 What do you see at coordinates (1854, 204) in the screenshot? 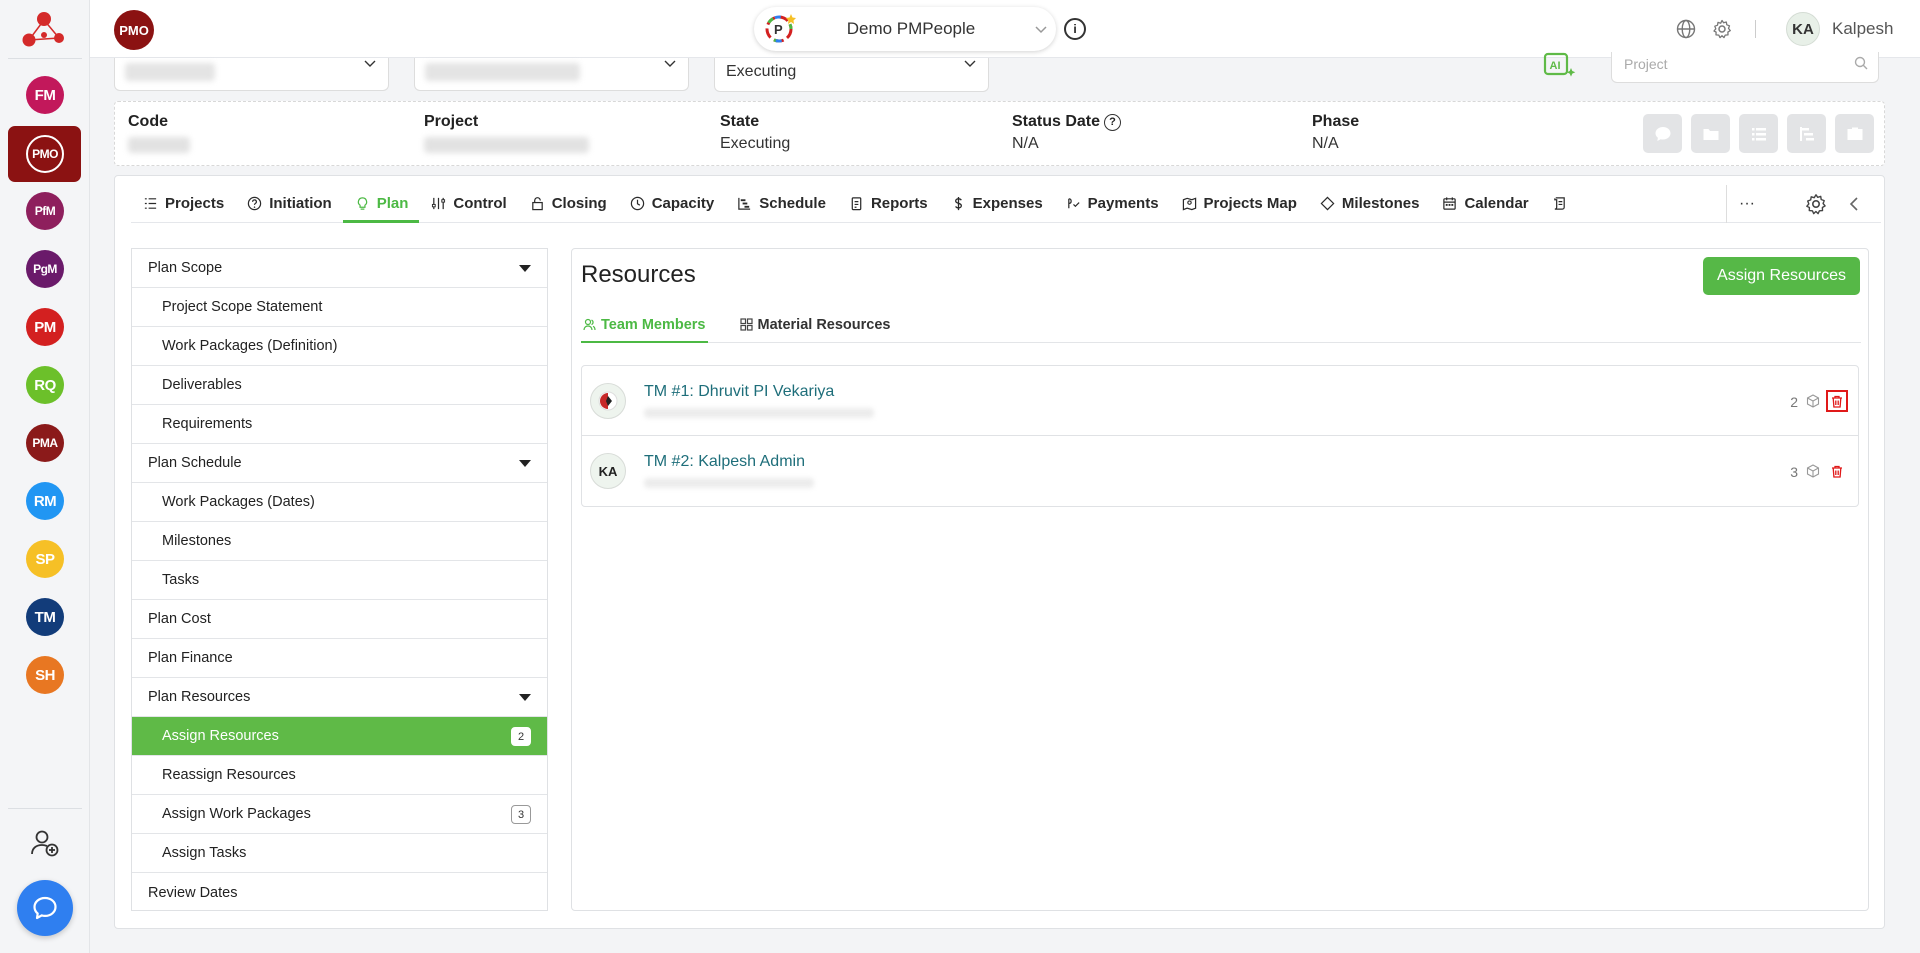
I see `chevron-left-icon` at bounding box center [1854, 204].